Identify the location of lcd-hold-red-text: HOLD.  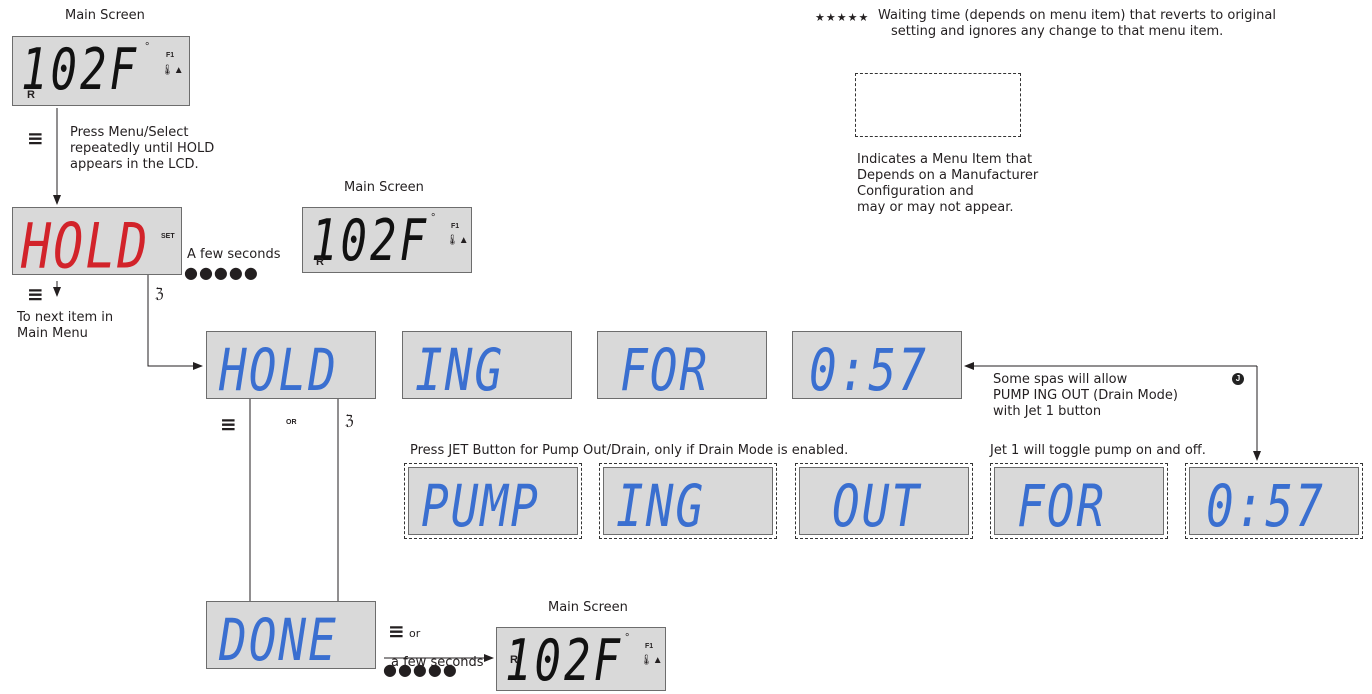
(85, 246).